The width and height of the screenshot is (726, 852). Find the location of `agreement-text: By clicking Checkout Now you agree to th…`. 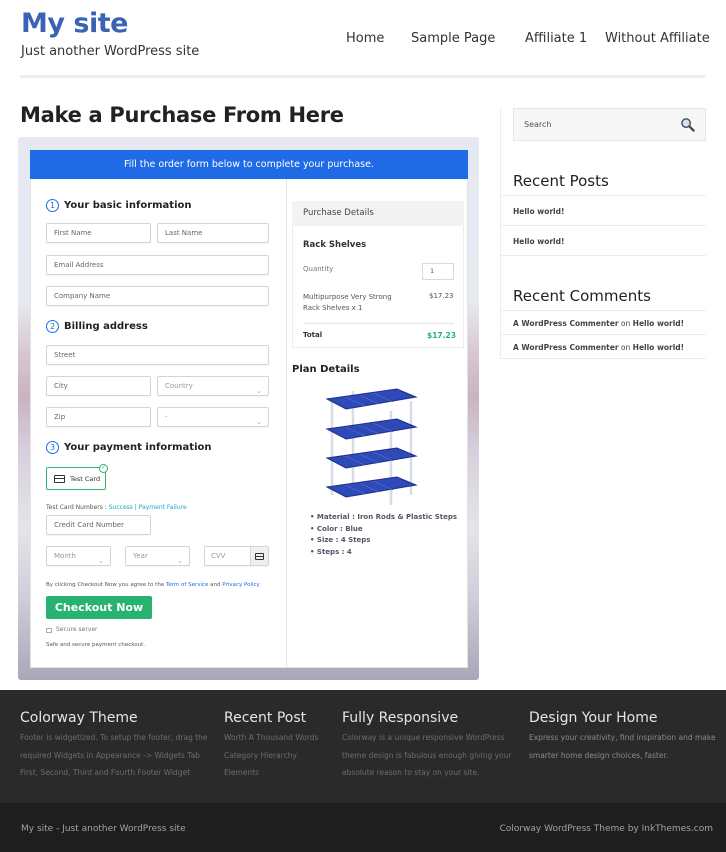

agreement-text: By clicking Checkout Now you agree to th… is located at coordinates (153, 585).